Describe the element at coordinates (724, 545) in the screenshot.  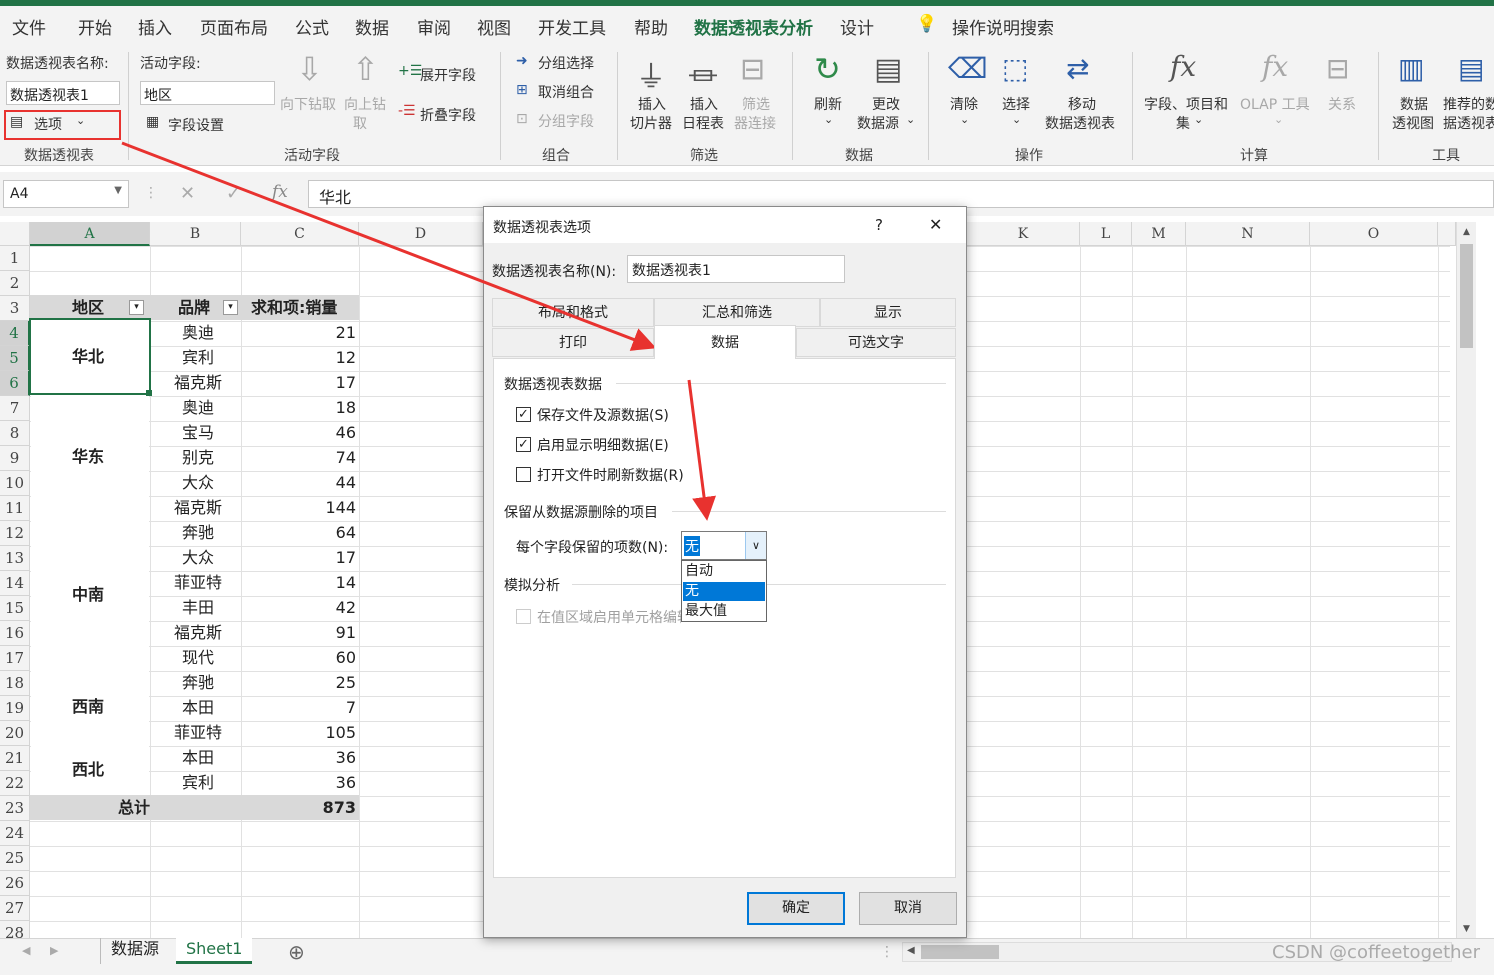
I see `items-per-field-select: 无 ∨` at that location.